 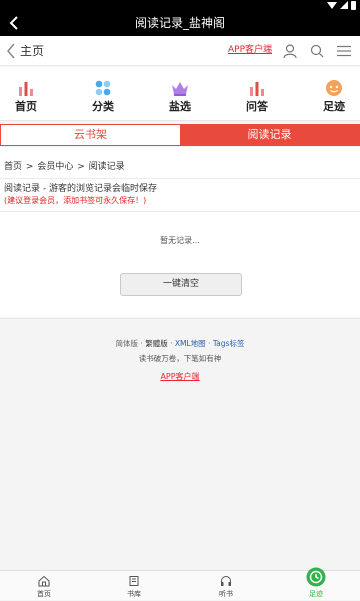 I want to click on bottom-nav-home: 首页, so click(x=44, y=586).